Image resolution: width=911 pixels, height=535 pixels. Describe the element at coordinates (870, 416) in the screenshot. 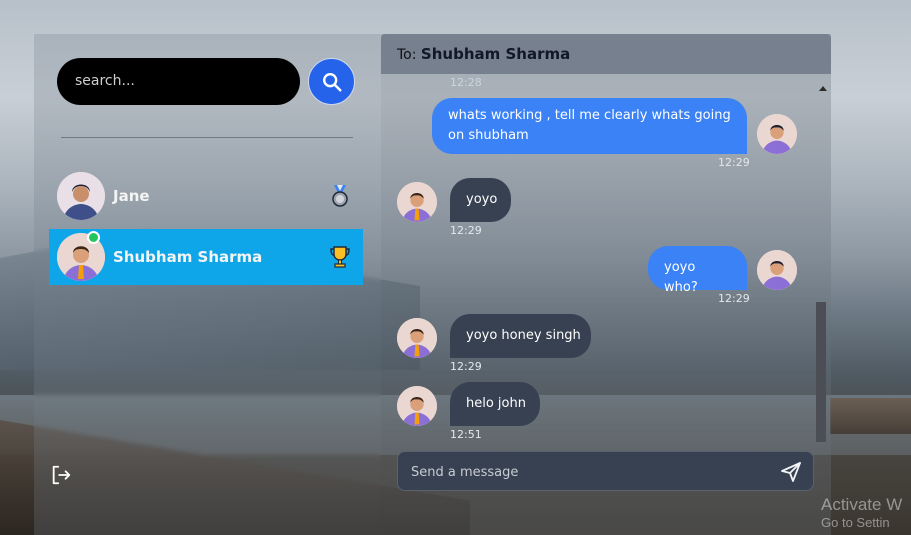

I see `background-dock` at that location.